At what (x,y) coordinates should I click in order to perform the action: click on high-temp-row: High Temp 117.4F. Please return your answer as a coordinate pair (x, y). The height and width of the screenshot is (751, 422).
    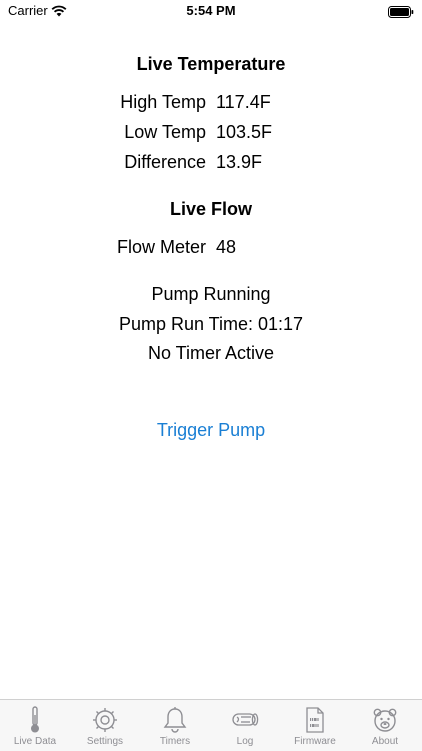
    Looking at the image, I should click on (211, 103).